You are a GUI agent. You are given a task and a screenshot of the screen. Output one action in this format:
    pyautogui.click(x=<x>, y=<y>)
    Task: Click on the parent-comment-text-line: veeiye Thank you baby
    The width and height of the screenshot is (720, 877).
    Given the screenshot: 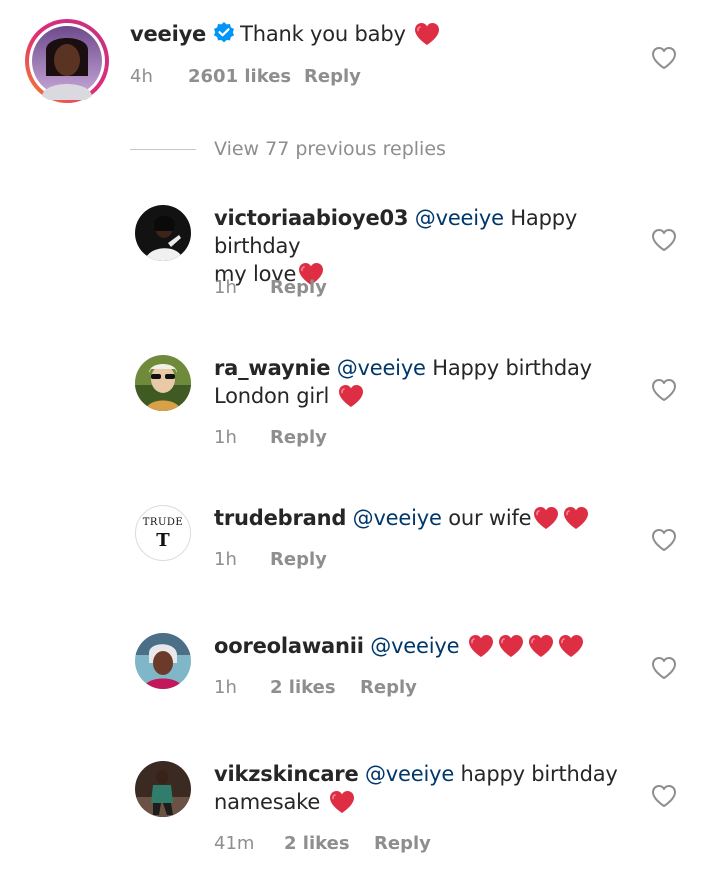 What is the action you would take?
    pyautogui.click(x=385, y=34)
    